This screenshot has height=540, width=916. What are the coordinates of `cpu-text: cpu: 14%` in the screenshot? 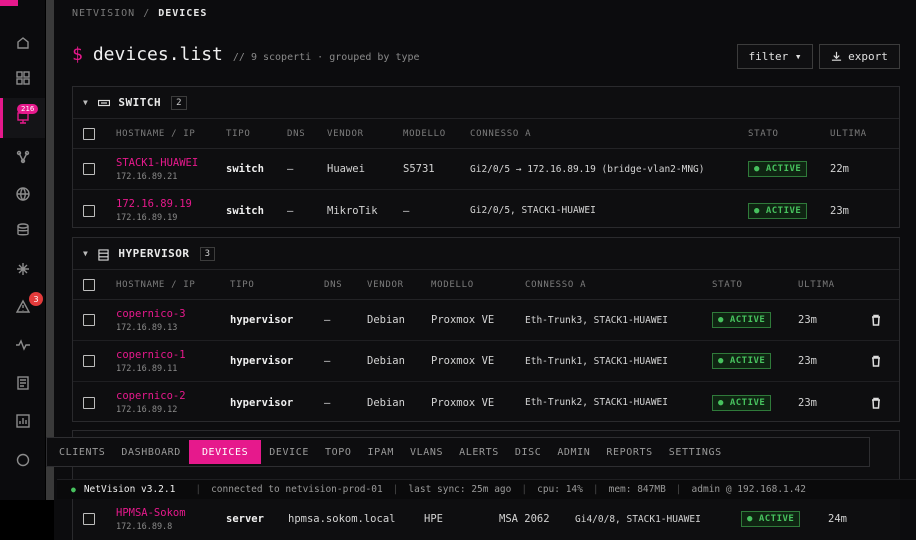 It's located at (560, 489).